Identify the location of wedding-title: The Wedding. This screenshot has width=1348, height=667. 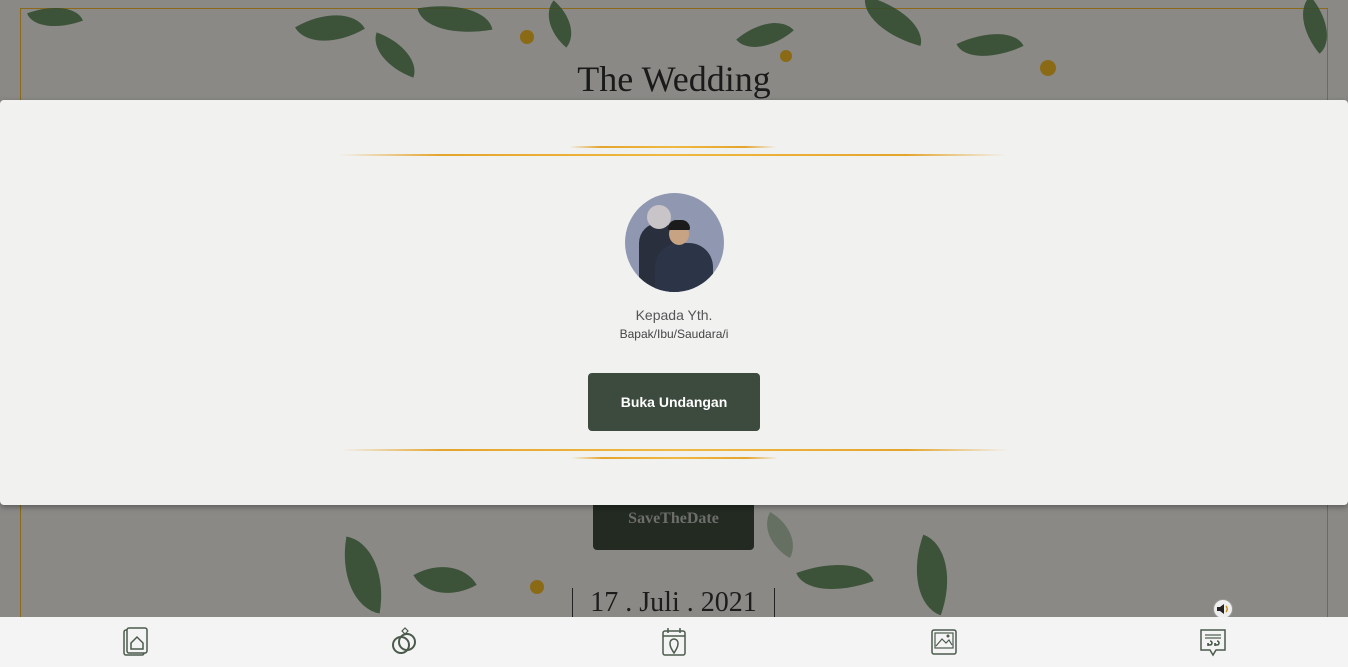
(674, 79).